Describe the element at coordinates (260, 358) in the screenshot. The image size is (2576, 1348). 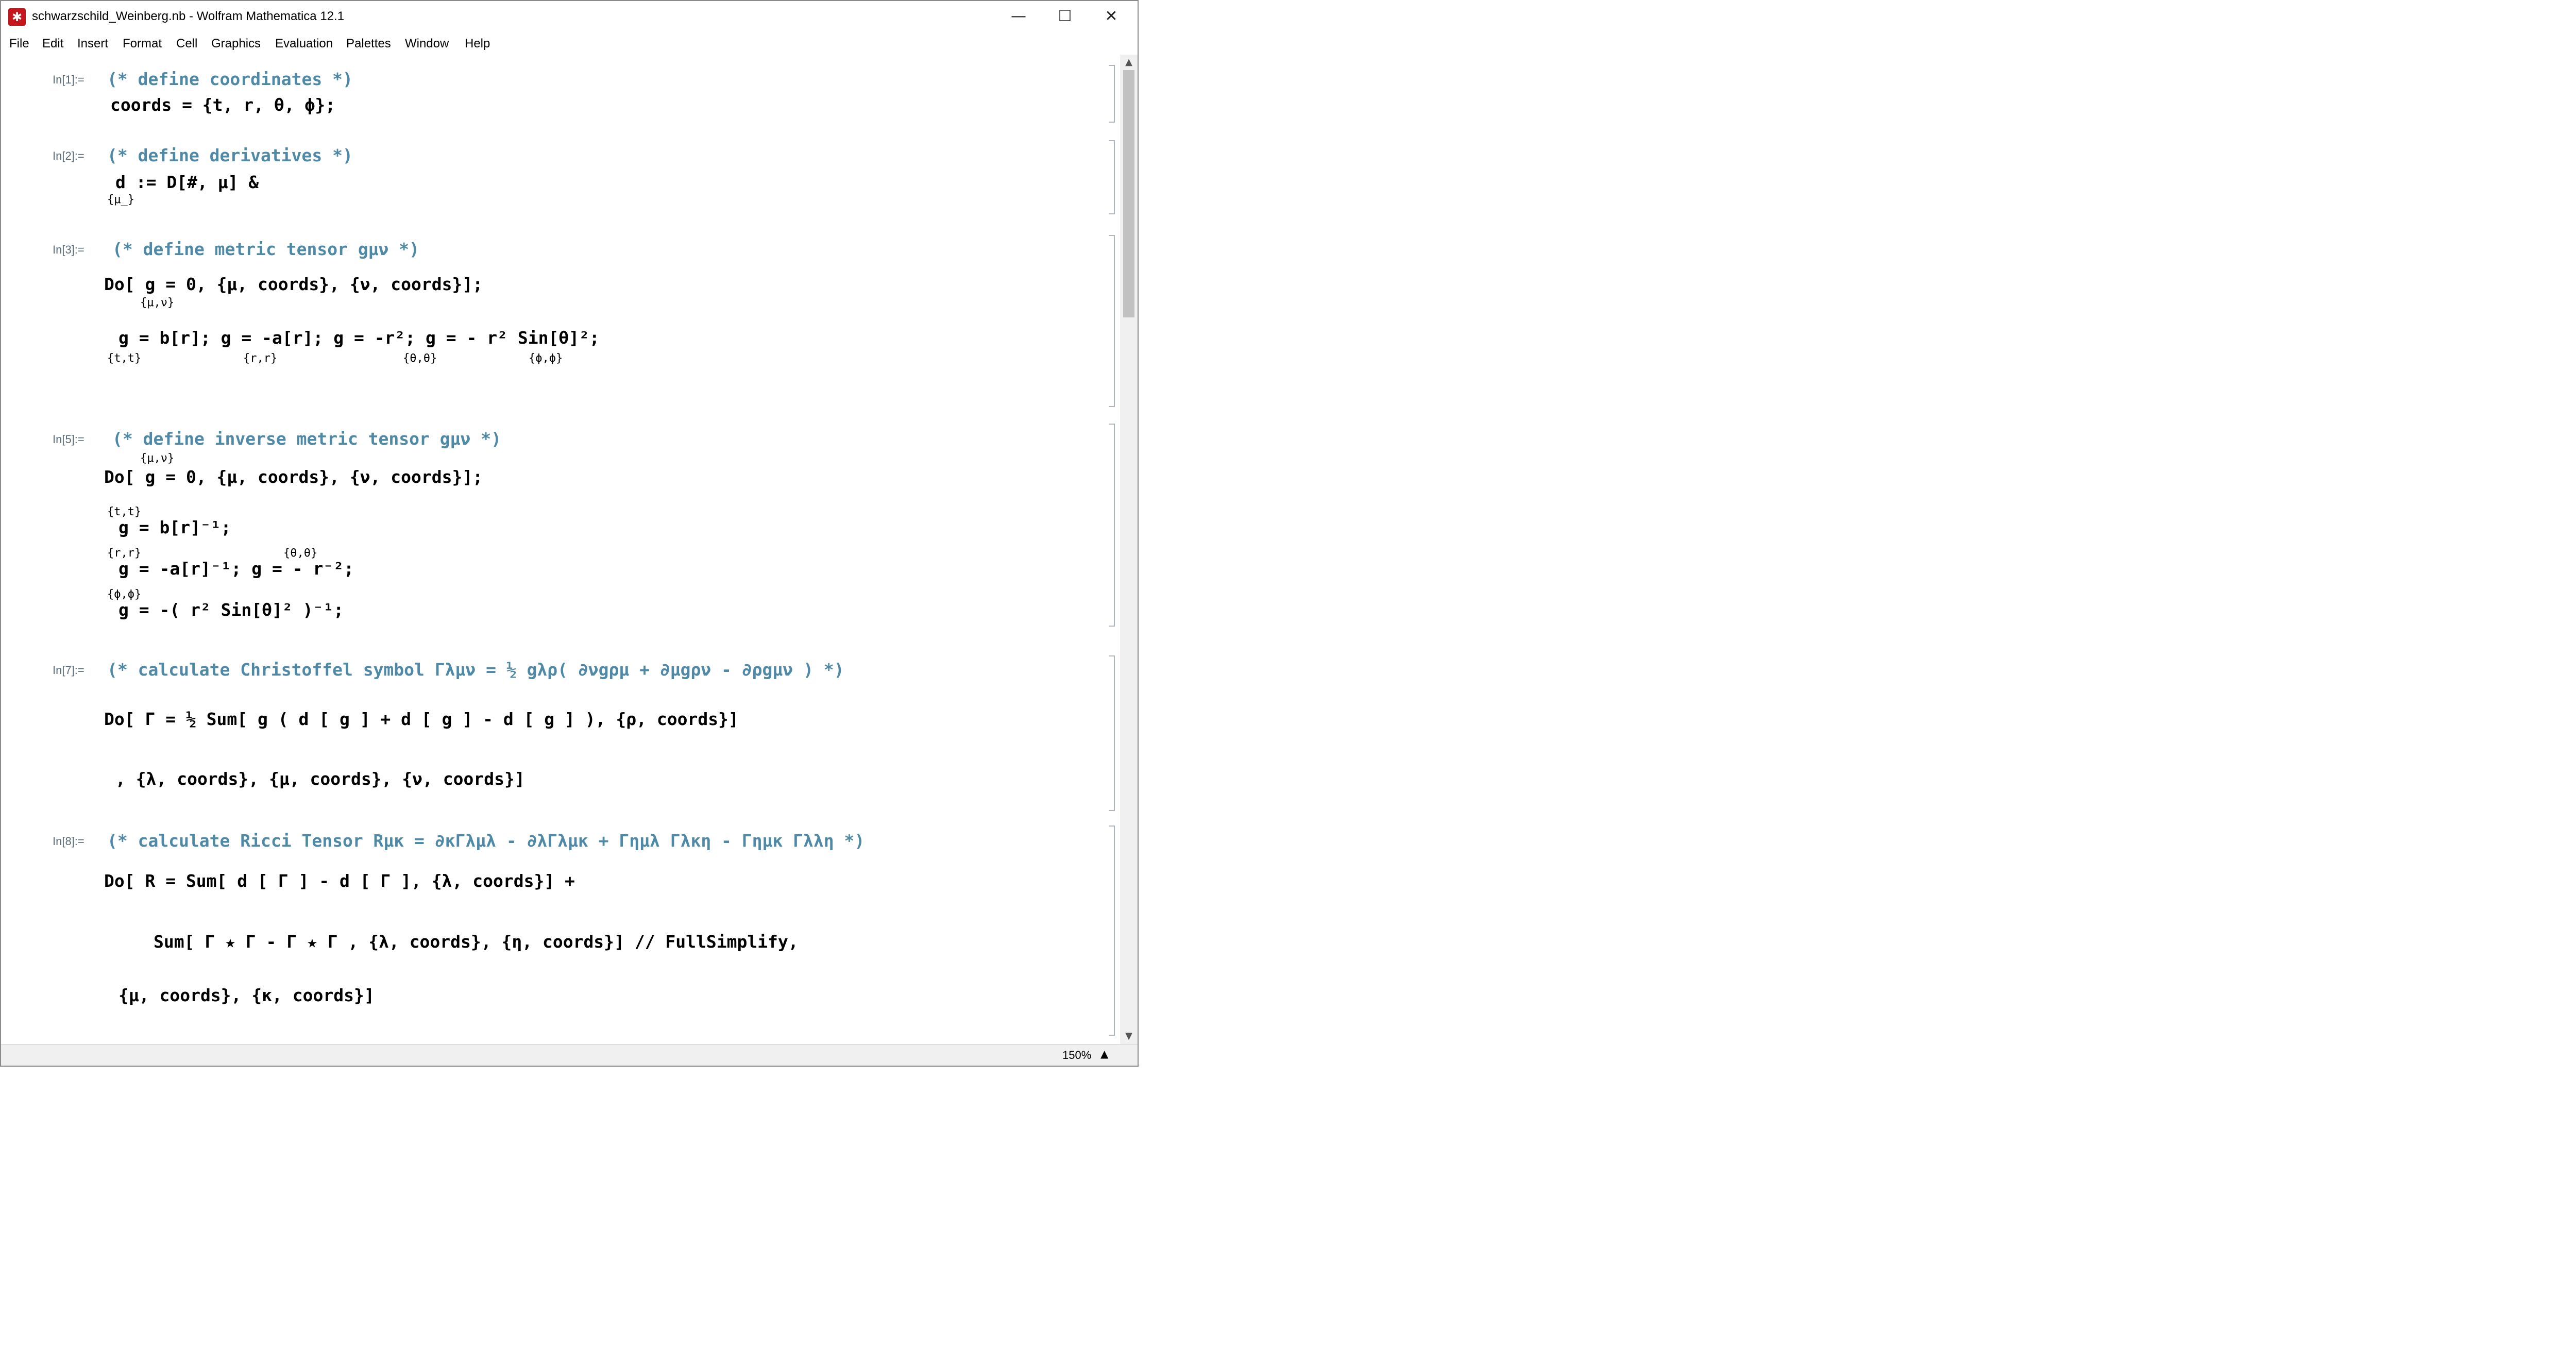
I see `subscript: {r,r}` at that location.